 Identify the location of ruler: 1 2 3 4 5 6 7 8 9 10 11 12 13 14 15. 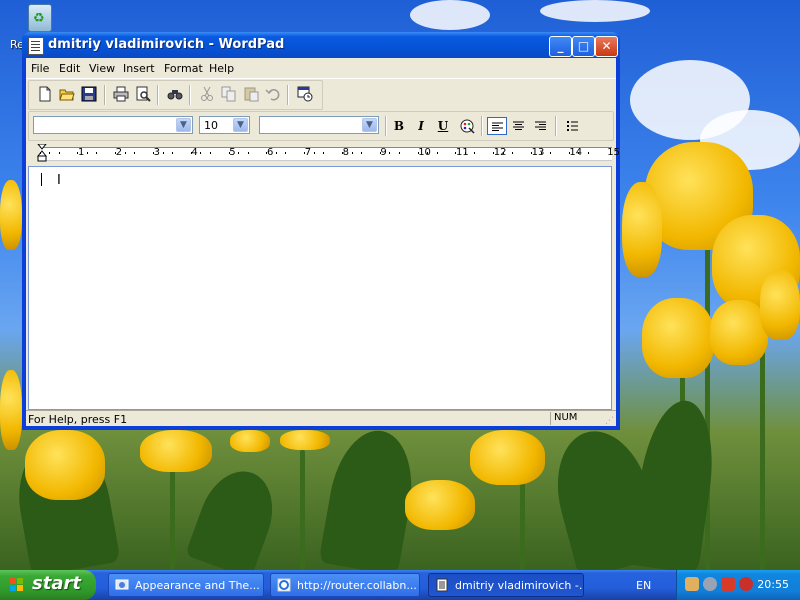
(323, 153).